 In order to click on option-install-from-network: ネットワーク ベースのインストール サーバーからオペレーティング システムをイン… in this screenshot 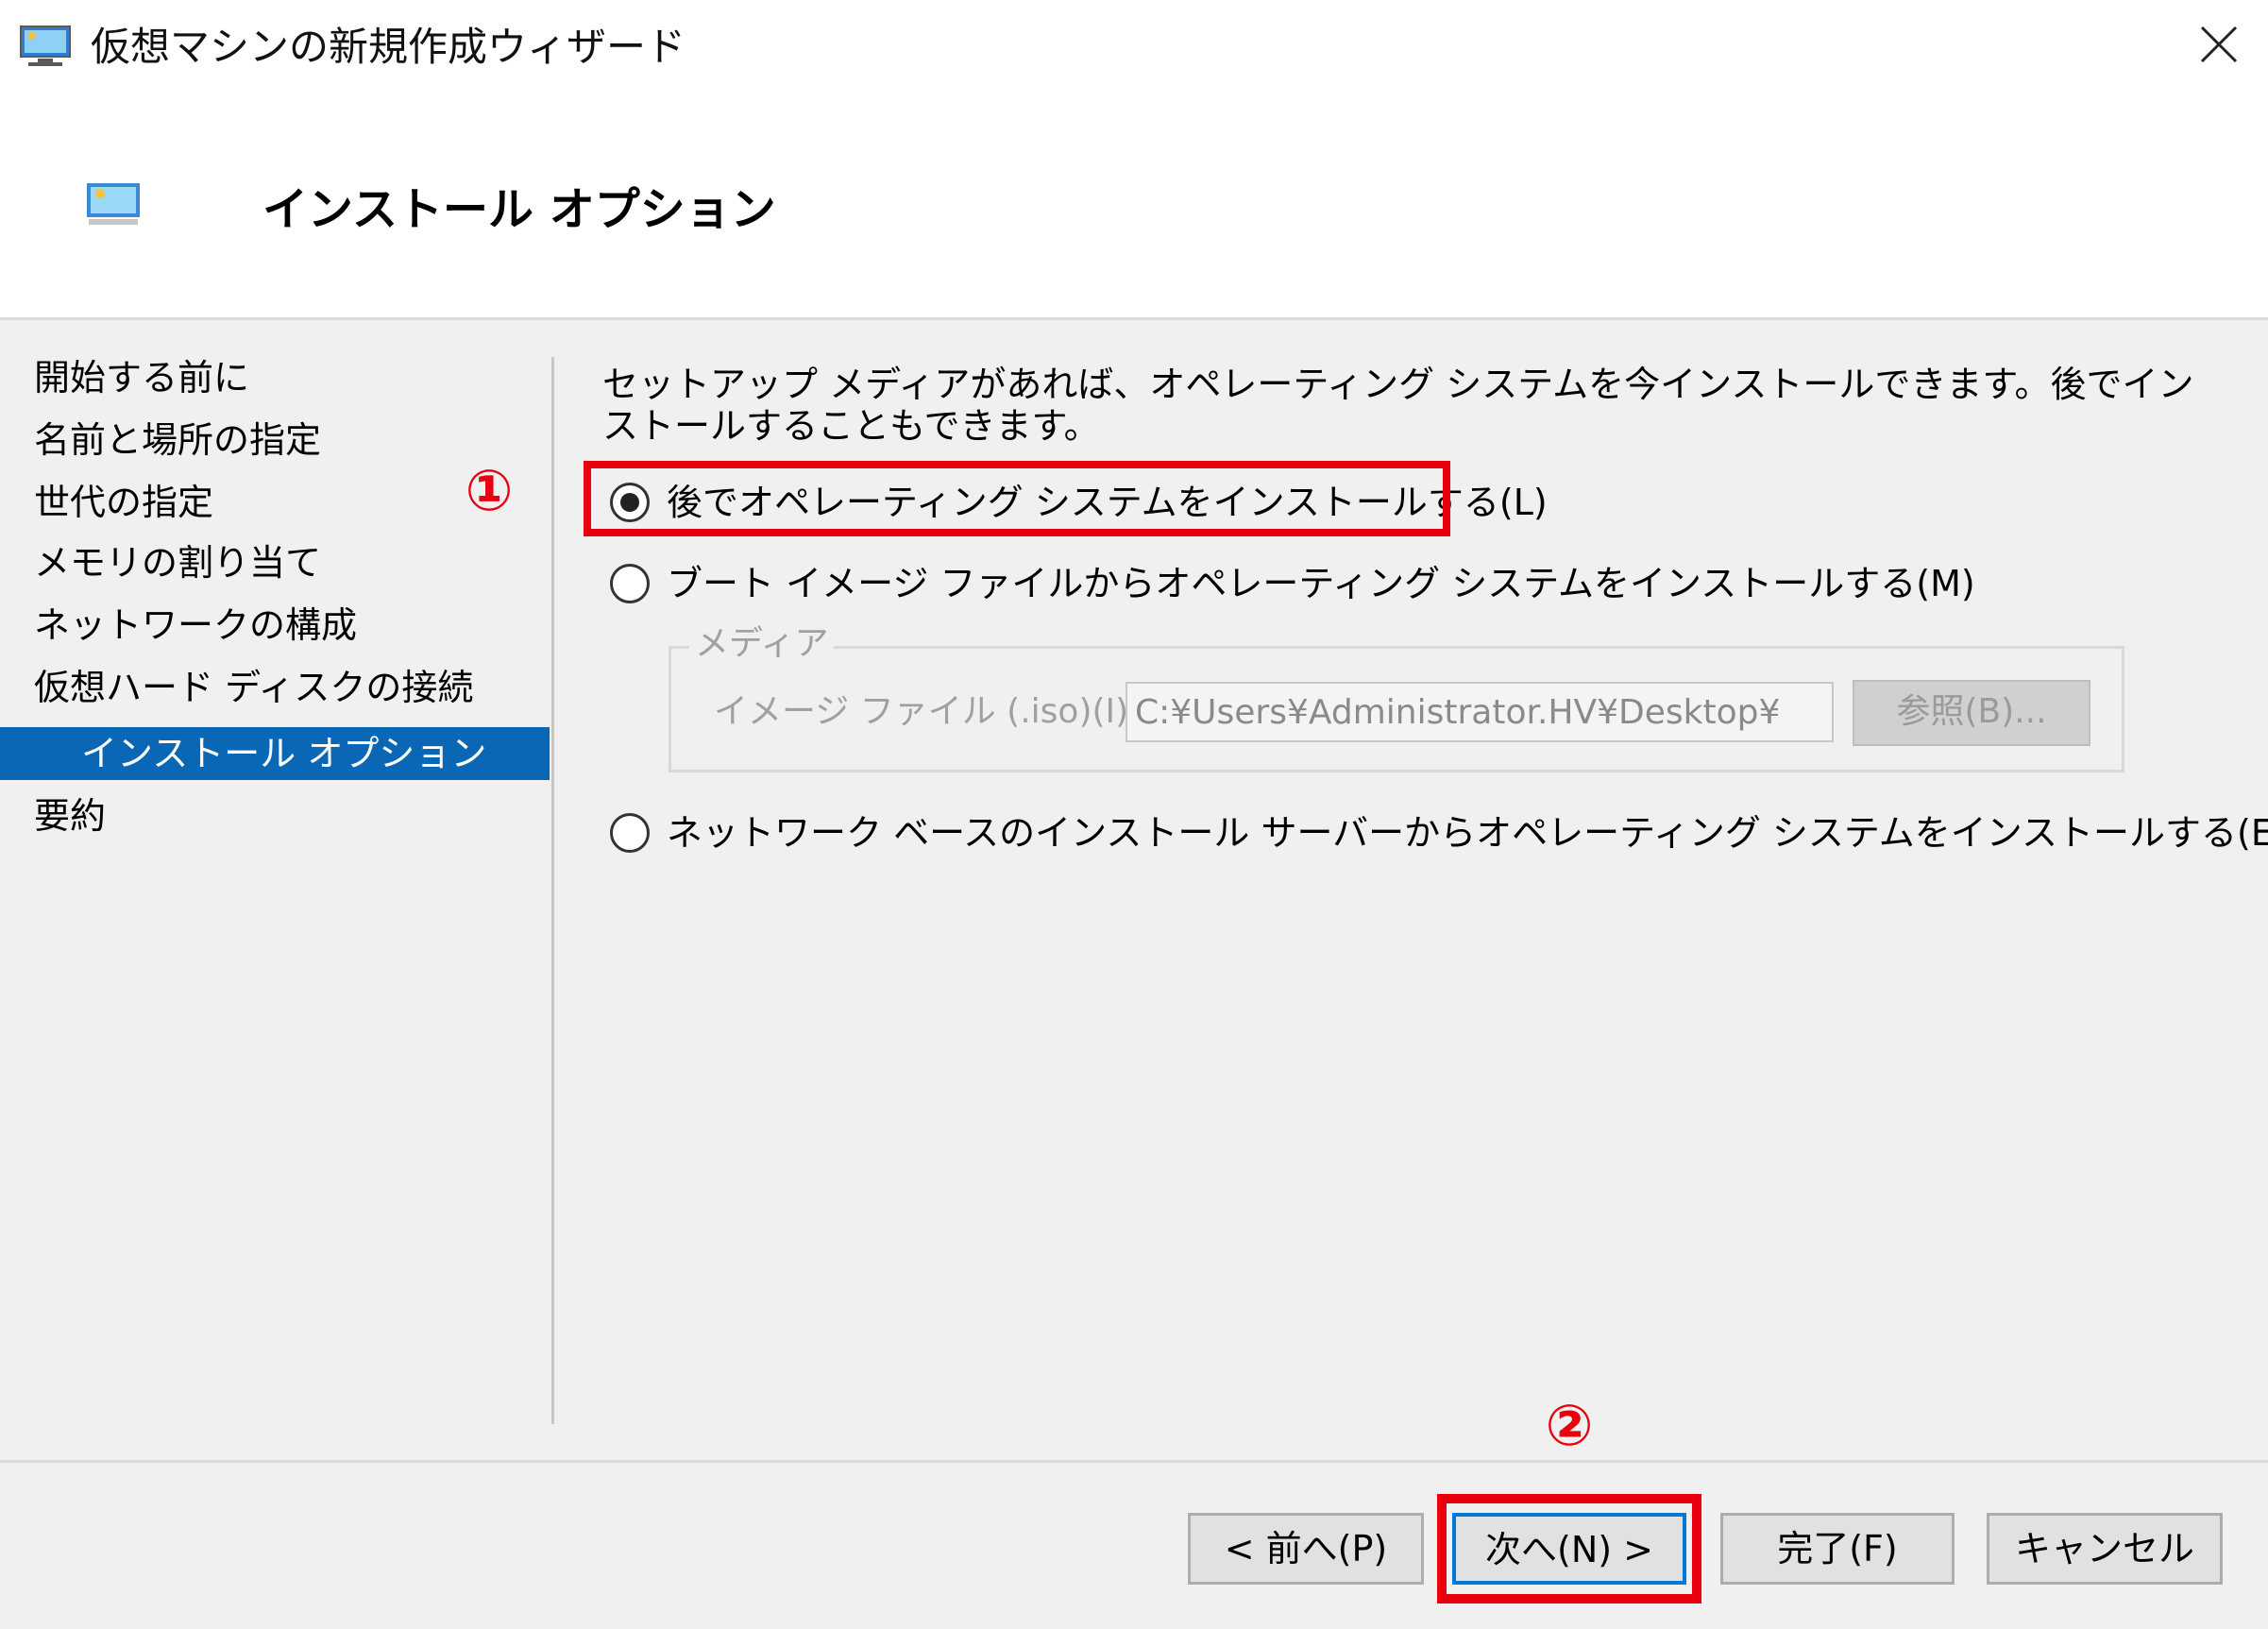, I will do `click(1439, 833)`.